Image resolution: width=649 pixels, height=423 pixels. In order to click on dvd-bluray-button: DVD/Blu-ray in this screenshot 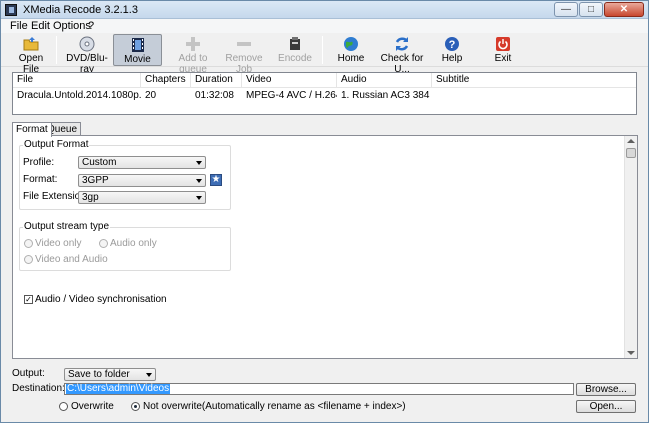, I will do `click(87, 54)`.